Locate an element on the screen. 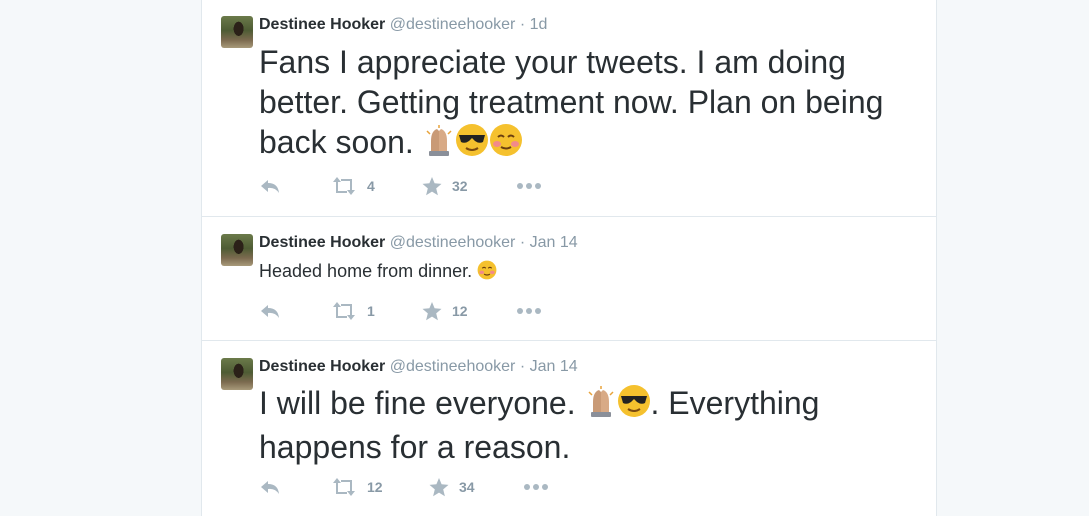 The height and width of the screenshot is (516, 1089). tweet-text-part1: I will be fine everyone. is located at coordinates (417, 403).